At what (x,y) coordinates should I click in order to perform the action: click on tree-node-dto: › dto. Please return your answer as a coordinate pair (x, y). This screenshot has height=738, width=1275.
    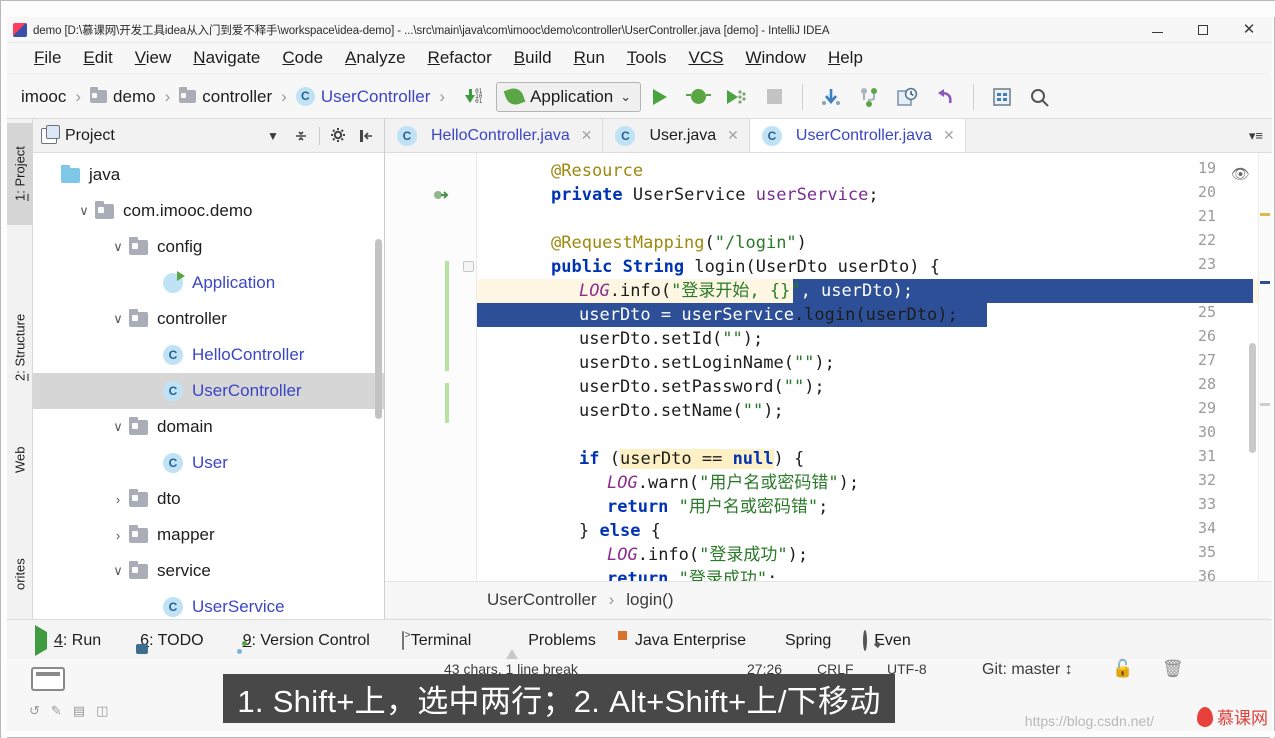
    Looking at the image, I should click on (208, 499).